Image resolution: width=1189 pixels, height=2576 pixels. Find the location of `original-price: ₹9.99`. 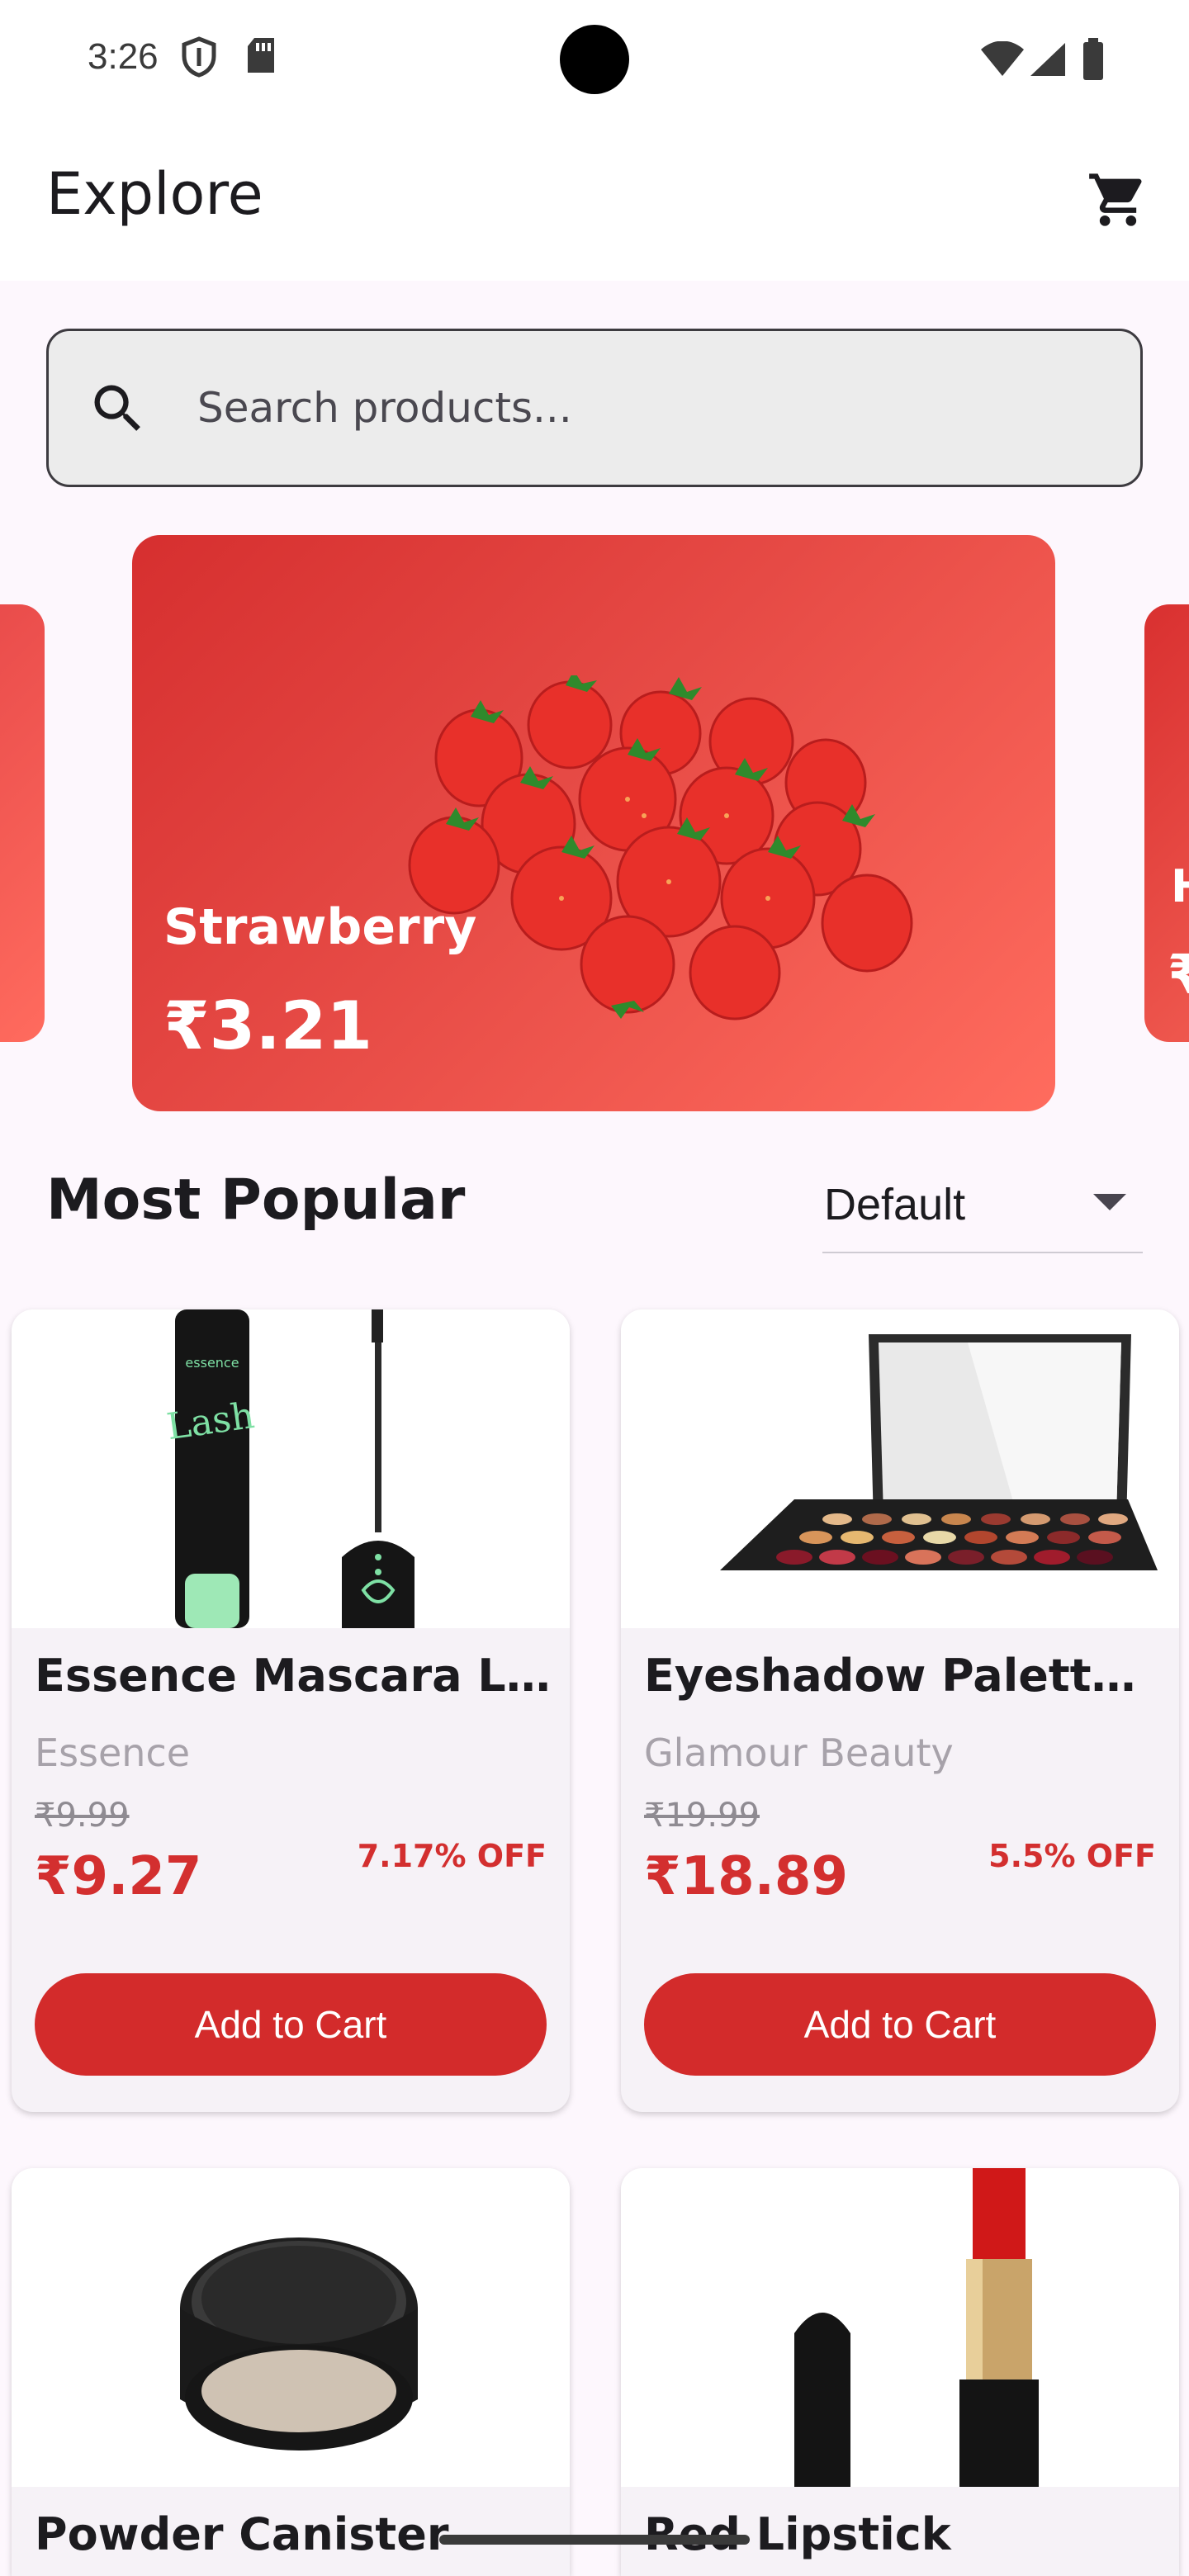

original-price: ₹9.99 is located at coordinates (82, 1816).